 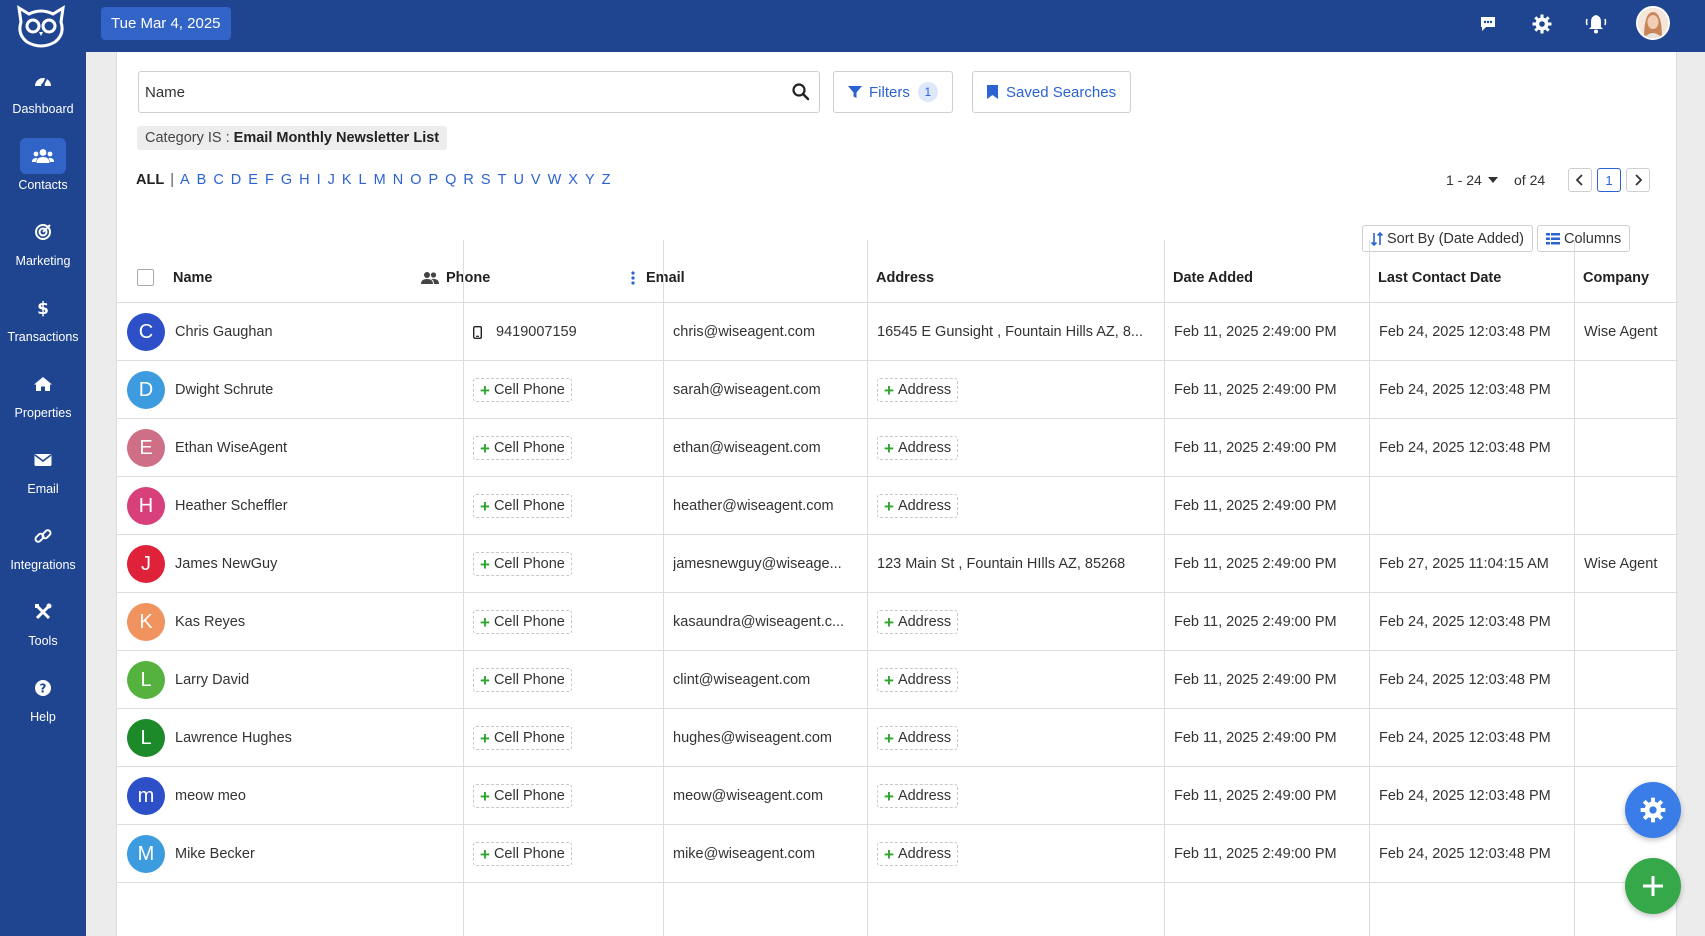 I want to click on contact-avatar: C, so click(x=146, y=332).